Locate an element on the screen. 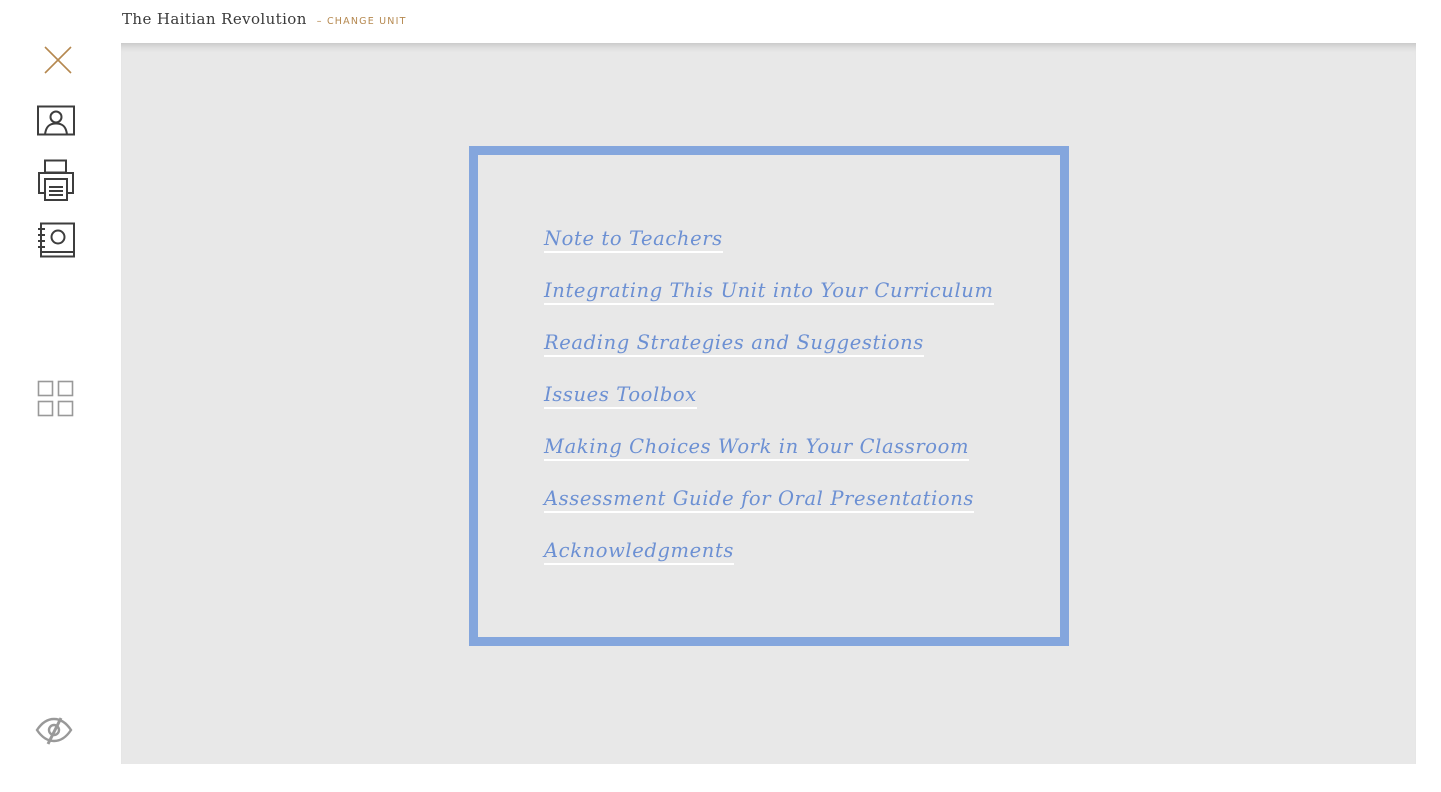 The width and height of the screenshot is (1441, 792). print-icon is located at coordinates (57, 181).